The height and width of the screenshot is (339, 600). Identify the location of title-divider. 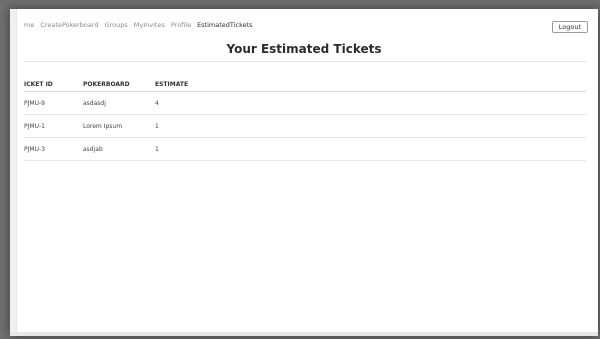
(305, 61).